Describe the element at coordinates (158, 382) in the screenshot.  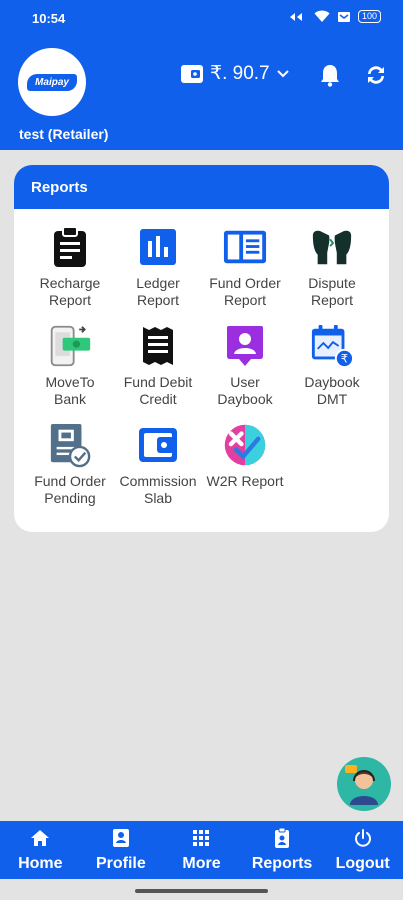
I see `tile-label: Fund Debit` at that location.